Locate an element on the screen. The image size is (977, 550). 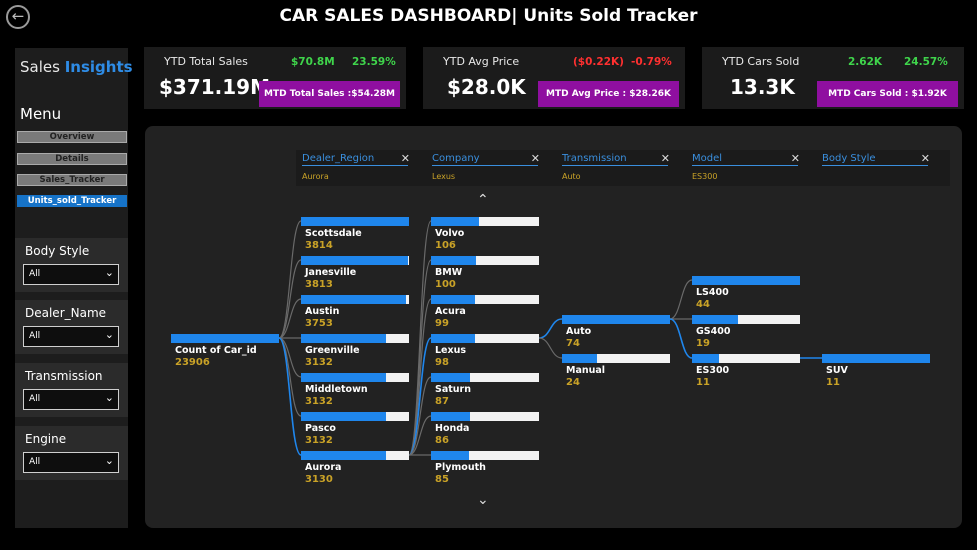
node-label: Scottsdale is located at coordinates (333, 233).